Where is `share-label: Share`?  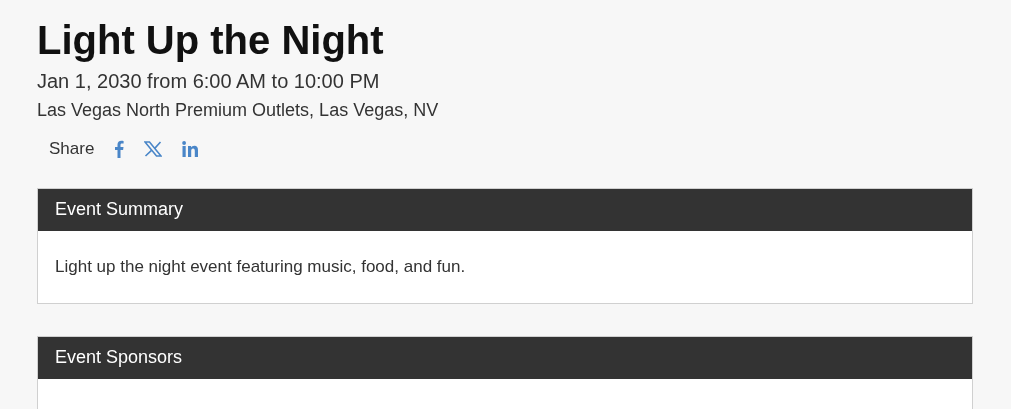
share-label: Share is located at coordinates (72, 149).